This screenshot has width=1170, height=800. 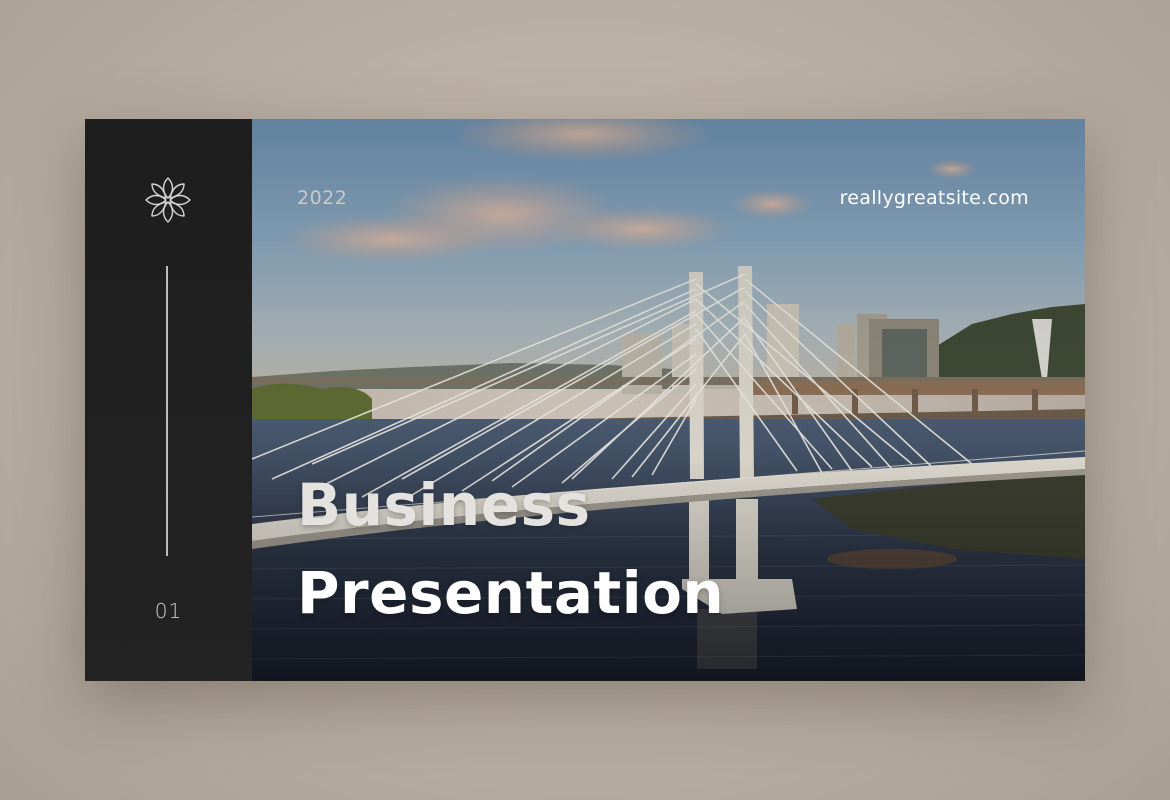 What do you see at coordinates (168, 200) in the screenshot?
I see `lotus-flower-icon` at bounding box center [168, 200].